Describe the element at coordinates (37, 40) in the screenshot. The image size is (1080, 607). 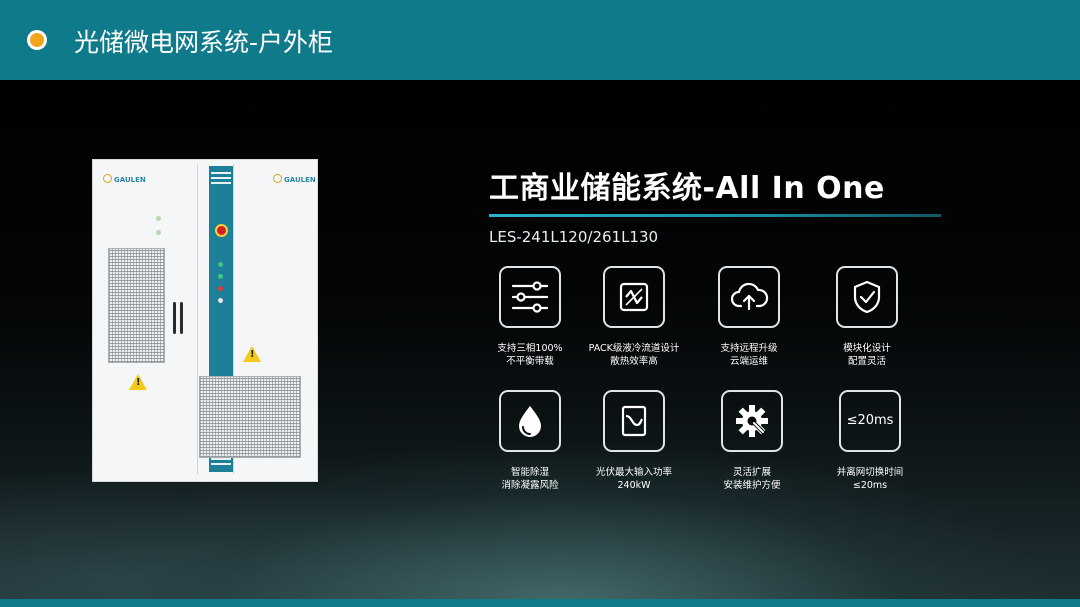
I see `bullet-icon` at that location.